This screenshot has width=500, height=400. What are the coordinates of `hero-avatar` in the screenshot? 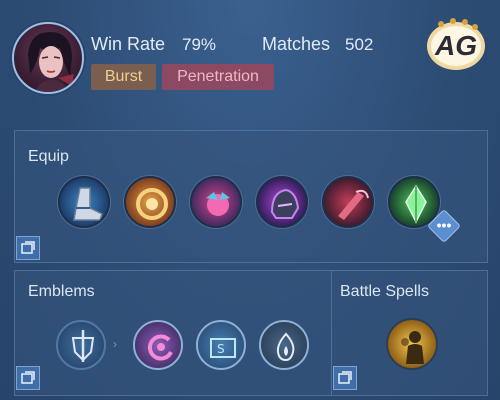 It's located at (48, 58).